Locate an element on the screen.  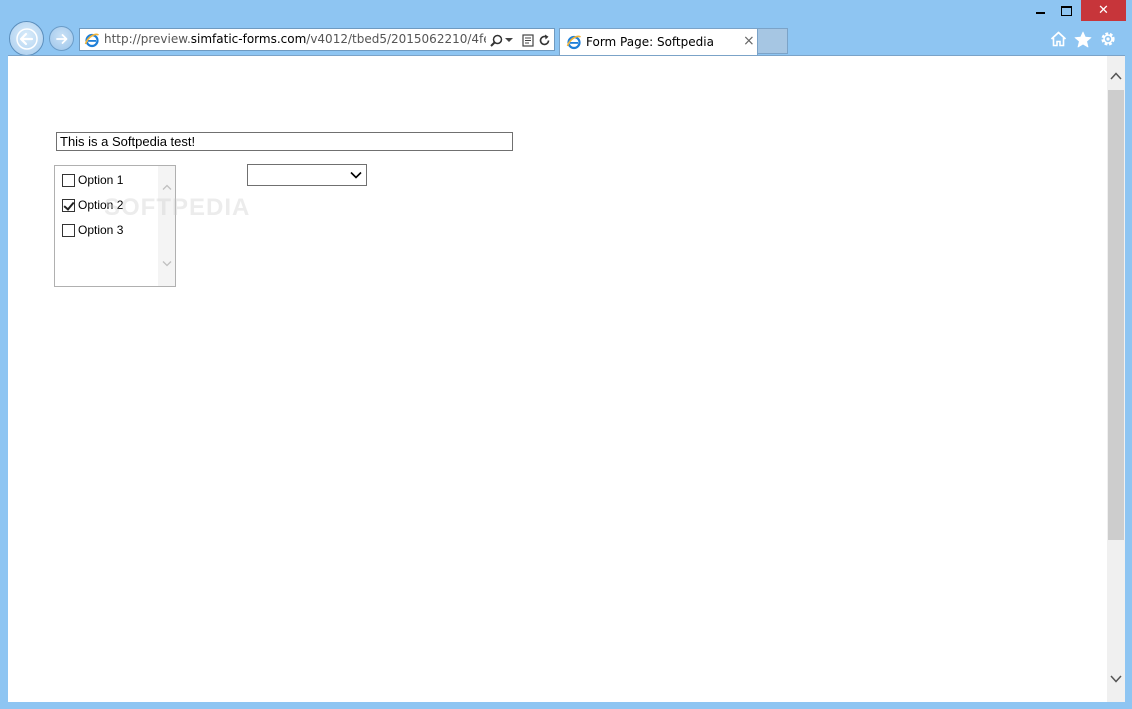
select-arrow is located at coordinates (356, 175).